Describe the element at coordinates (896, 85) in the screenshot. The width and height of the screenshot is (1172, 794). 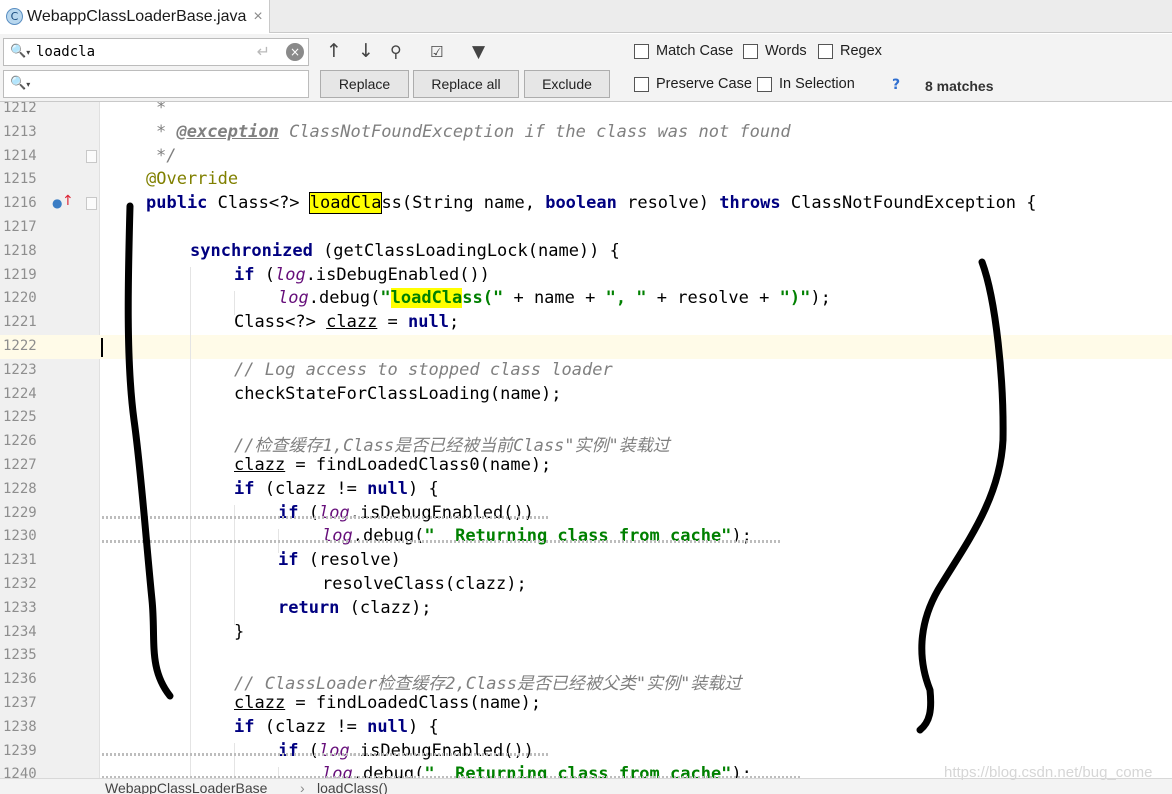
I see `regex-help-link: ?` at that location.